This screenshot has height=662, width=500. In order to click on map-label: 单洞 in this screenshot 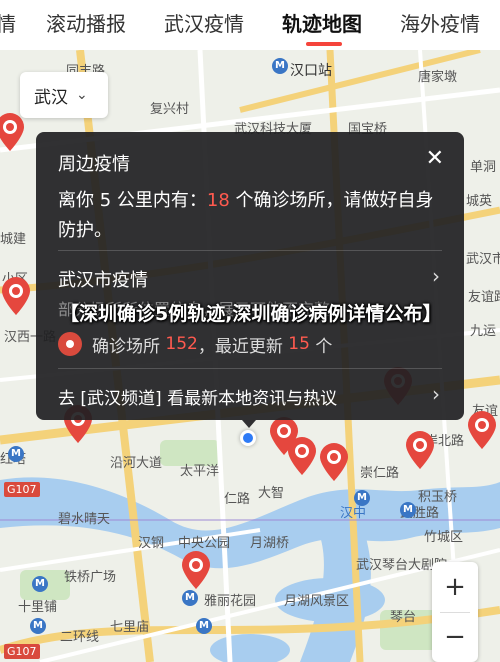, I will do `click(483, 167)`.